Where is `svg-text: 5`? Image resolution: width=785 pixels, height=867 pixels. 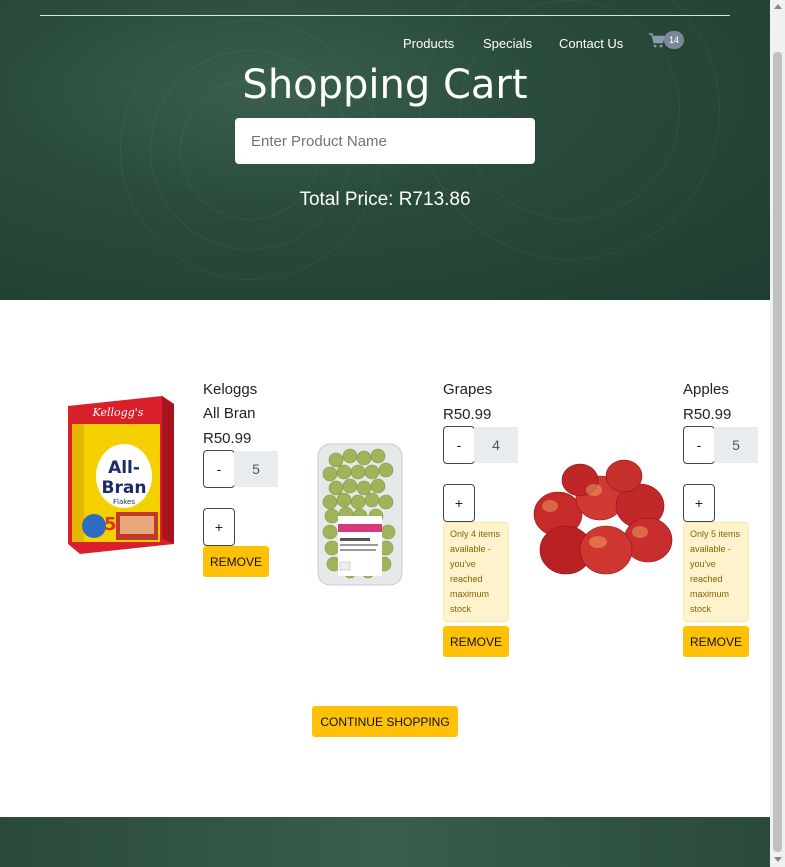 svg-text: 5 is located at coordinates (110, 524).